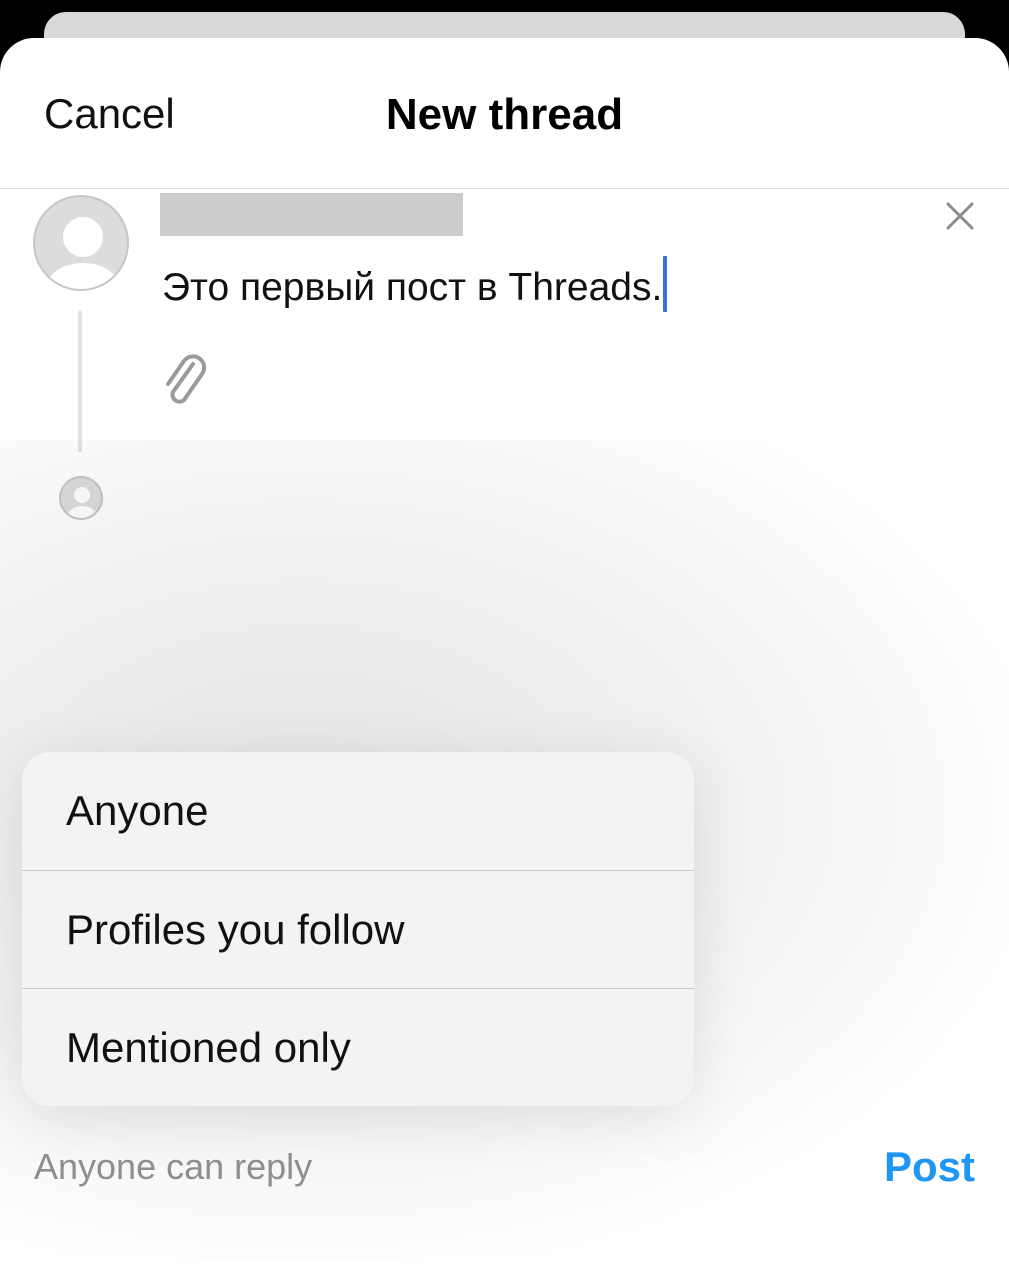 The image size is (1009, 1280). Describe the element at coordinates (80, 381) in the screenshot. I see `thread-connector-line` at that location.